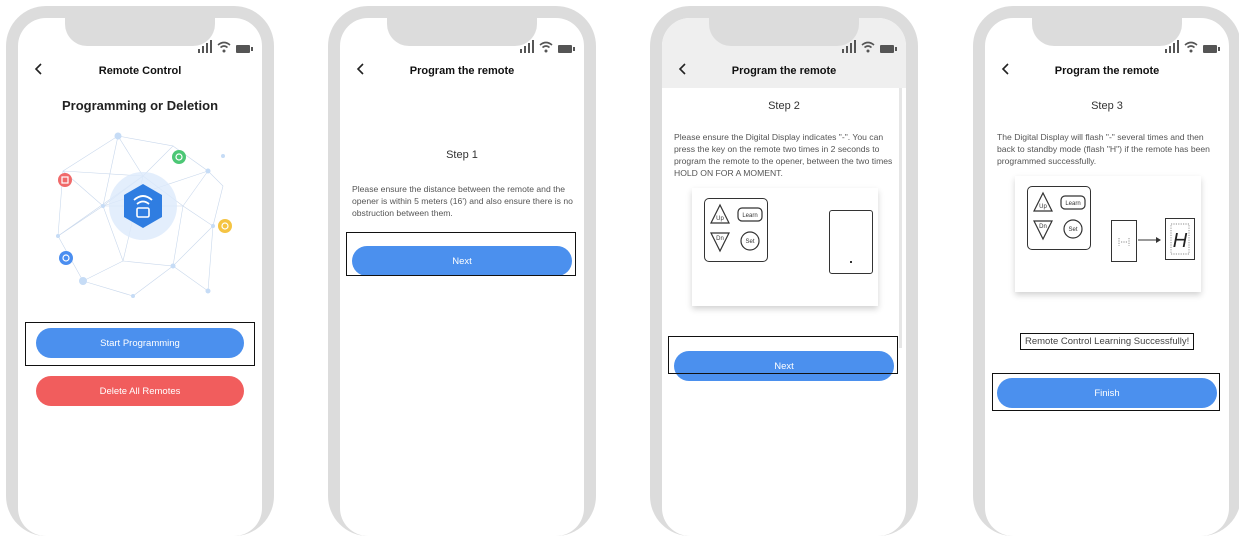 The height and width of the screenshot is (536, 1239). I want to click on highlight-box-finish, so click(1106, 392).